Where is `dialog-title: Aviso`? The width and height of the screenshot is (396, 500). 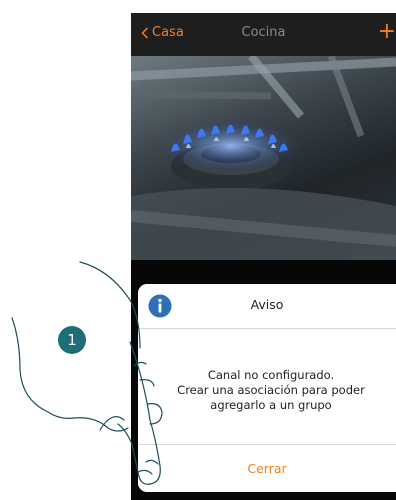 dialog-title: Aviso is located at coordinates (267, 304).